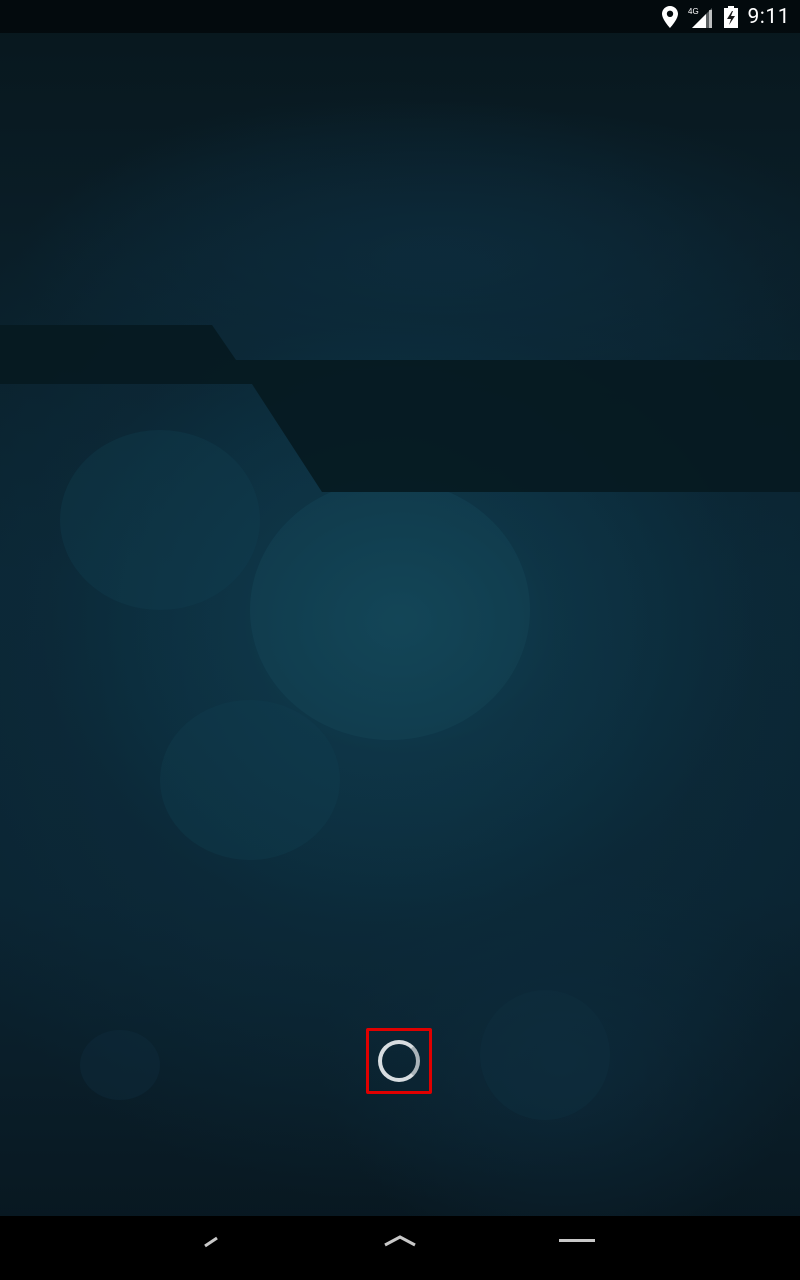 Image resolution: width=800 pixels, height=1280 pixels. Describe the element at coordinates (577, 1240) in the screenshot. I see `recents-icon` at that location.